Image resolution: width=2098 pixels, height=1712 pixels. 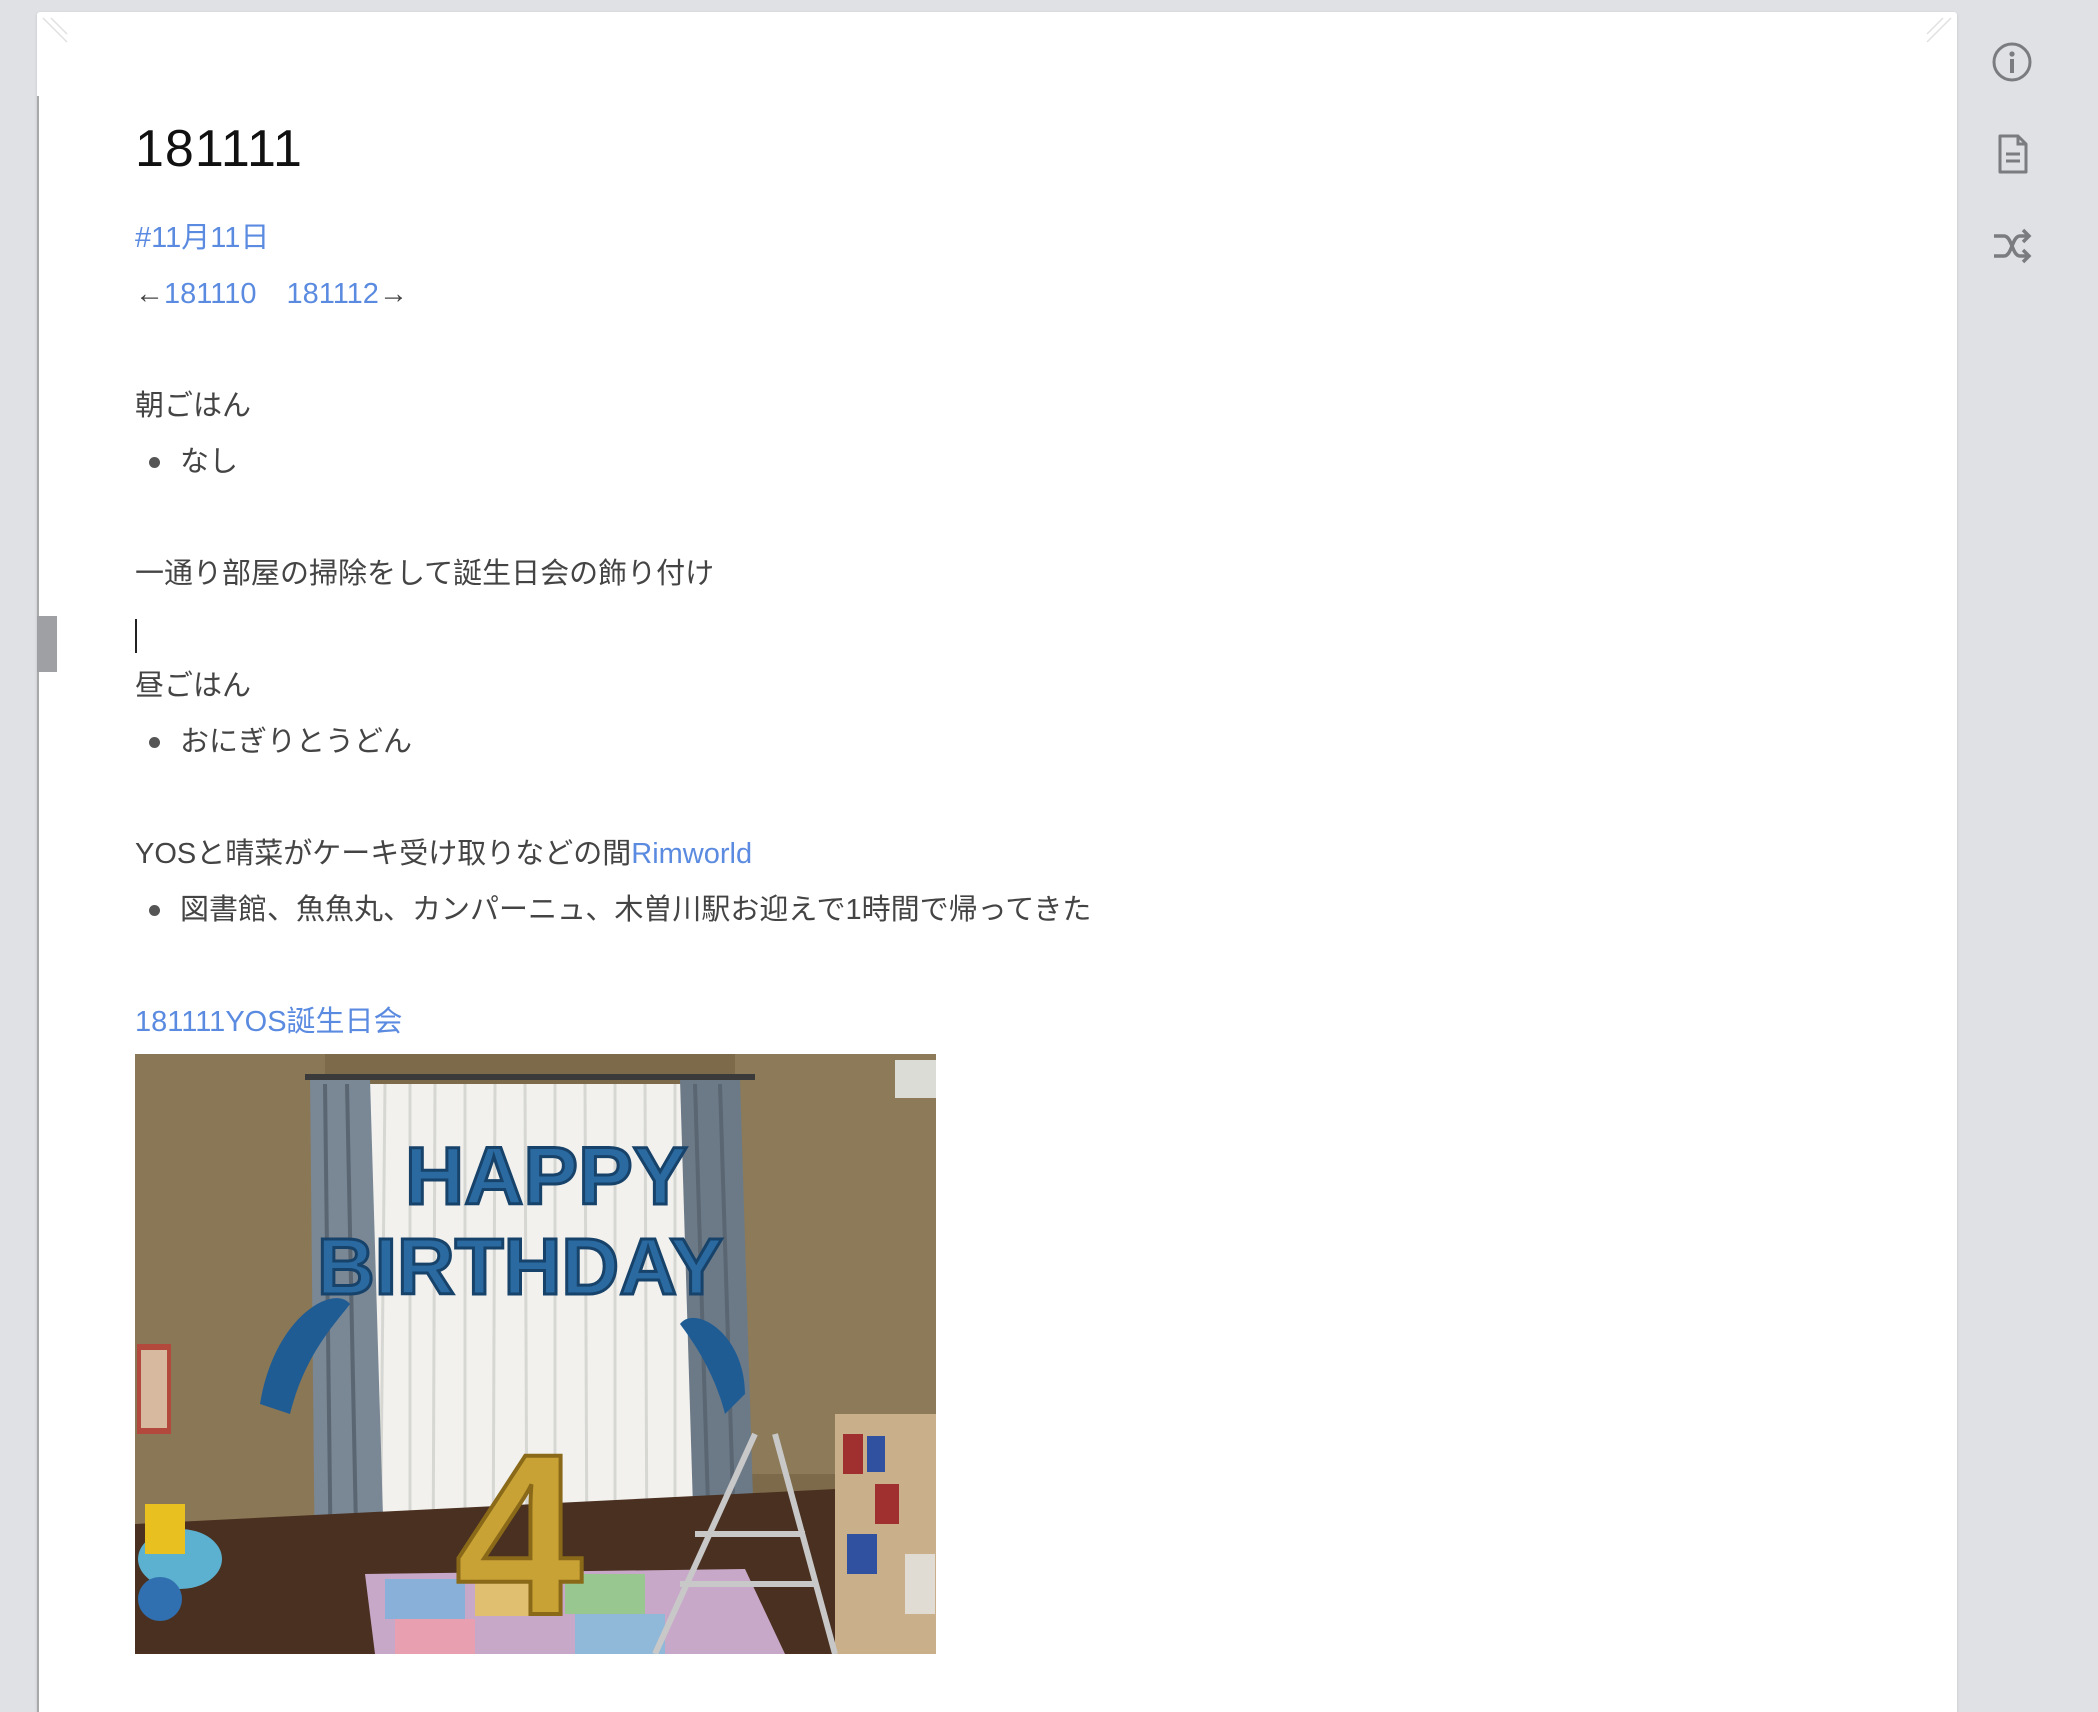 What do you see at coordinates (47, 644) in the screenshot?
I see `cursor-line-marker` at bounding box center [47, 644].